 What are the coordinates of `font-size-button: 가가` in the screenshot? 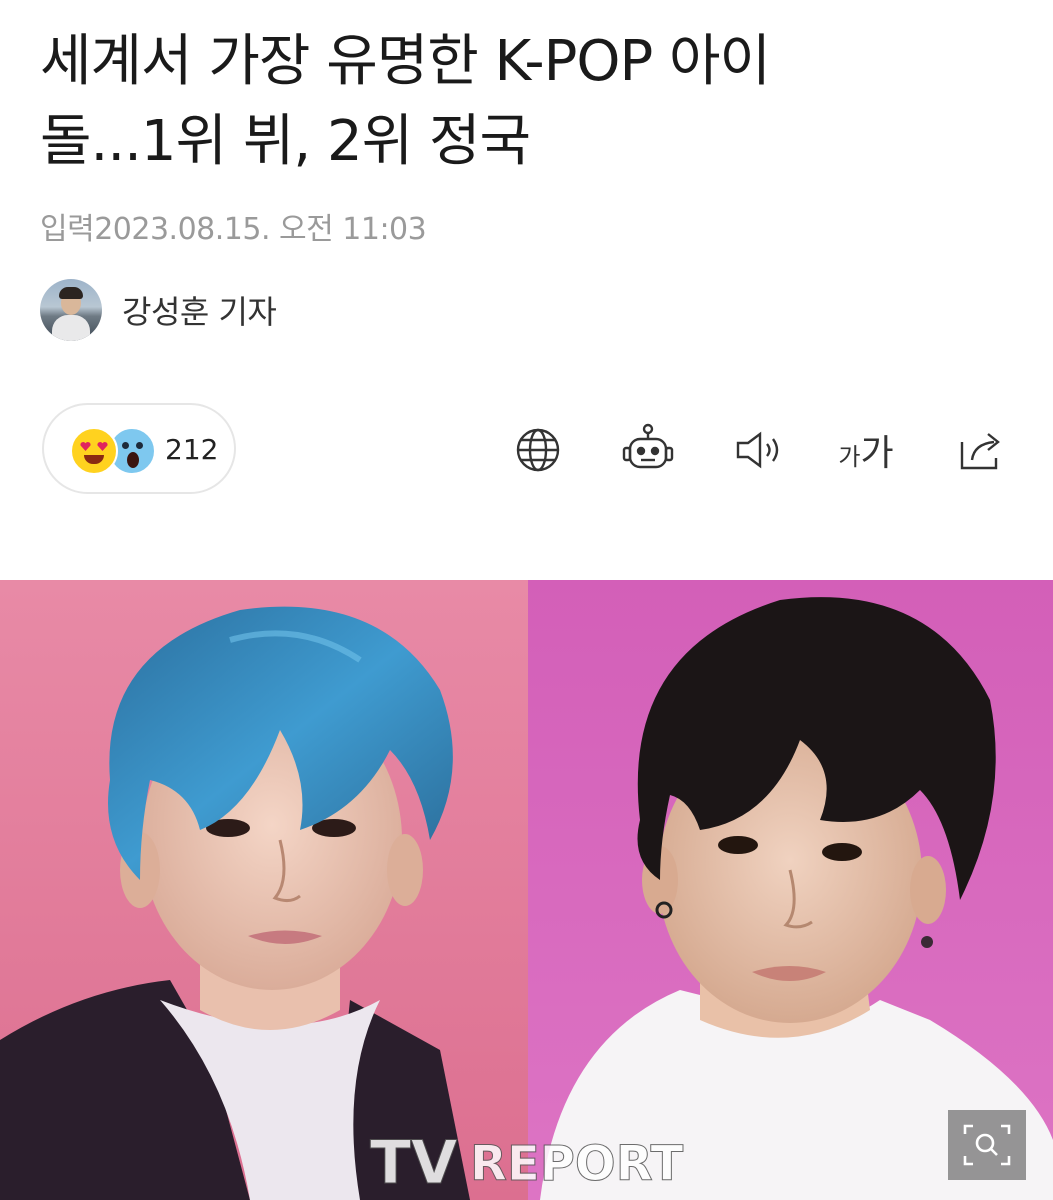 It's located at (866, 450).